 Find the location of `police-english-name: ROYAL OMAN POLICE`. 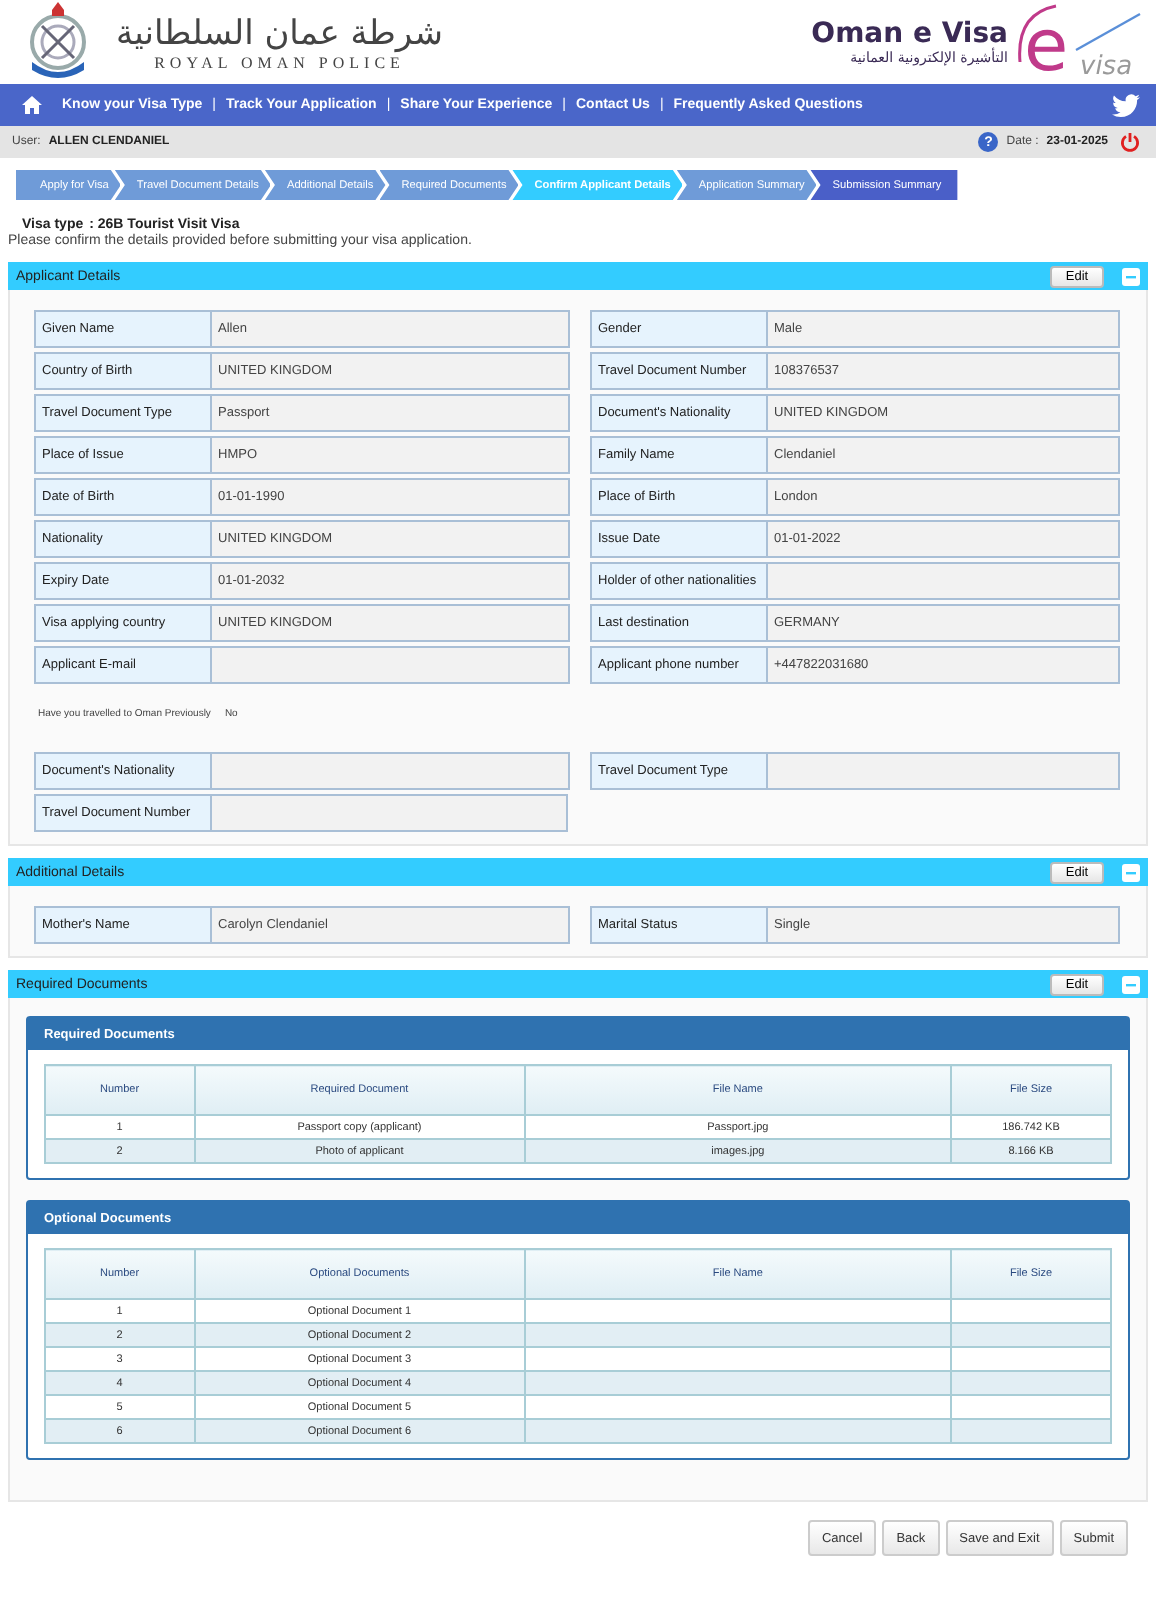

police-english-name: ROYAL OMAN POLICE is located at coordinates (279, 62).